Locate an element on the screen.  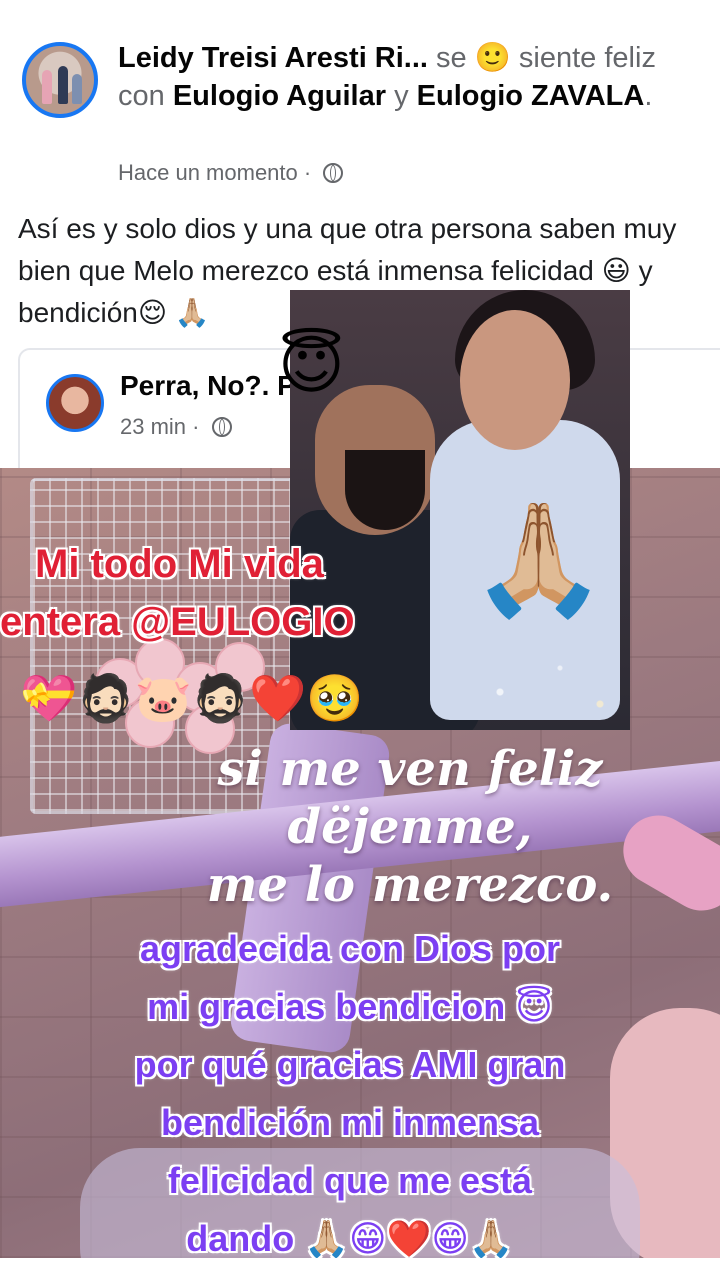
purple-text-line: bendición mi inmensa is located at coordinates (350, 1122).